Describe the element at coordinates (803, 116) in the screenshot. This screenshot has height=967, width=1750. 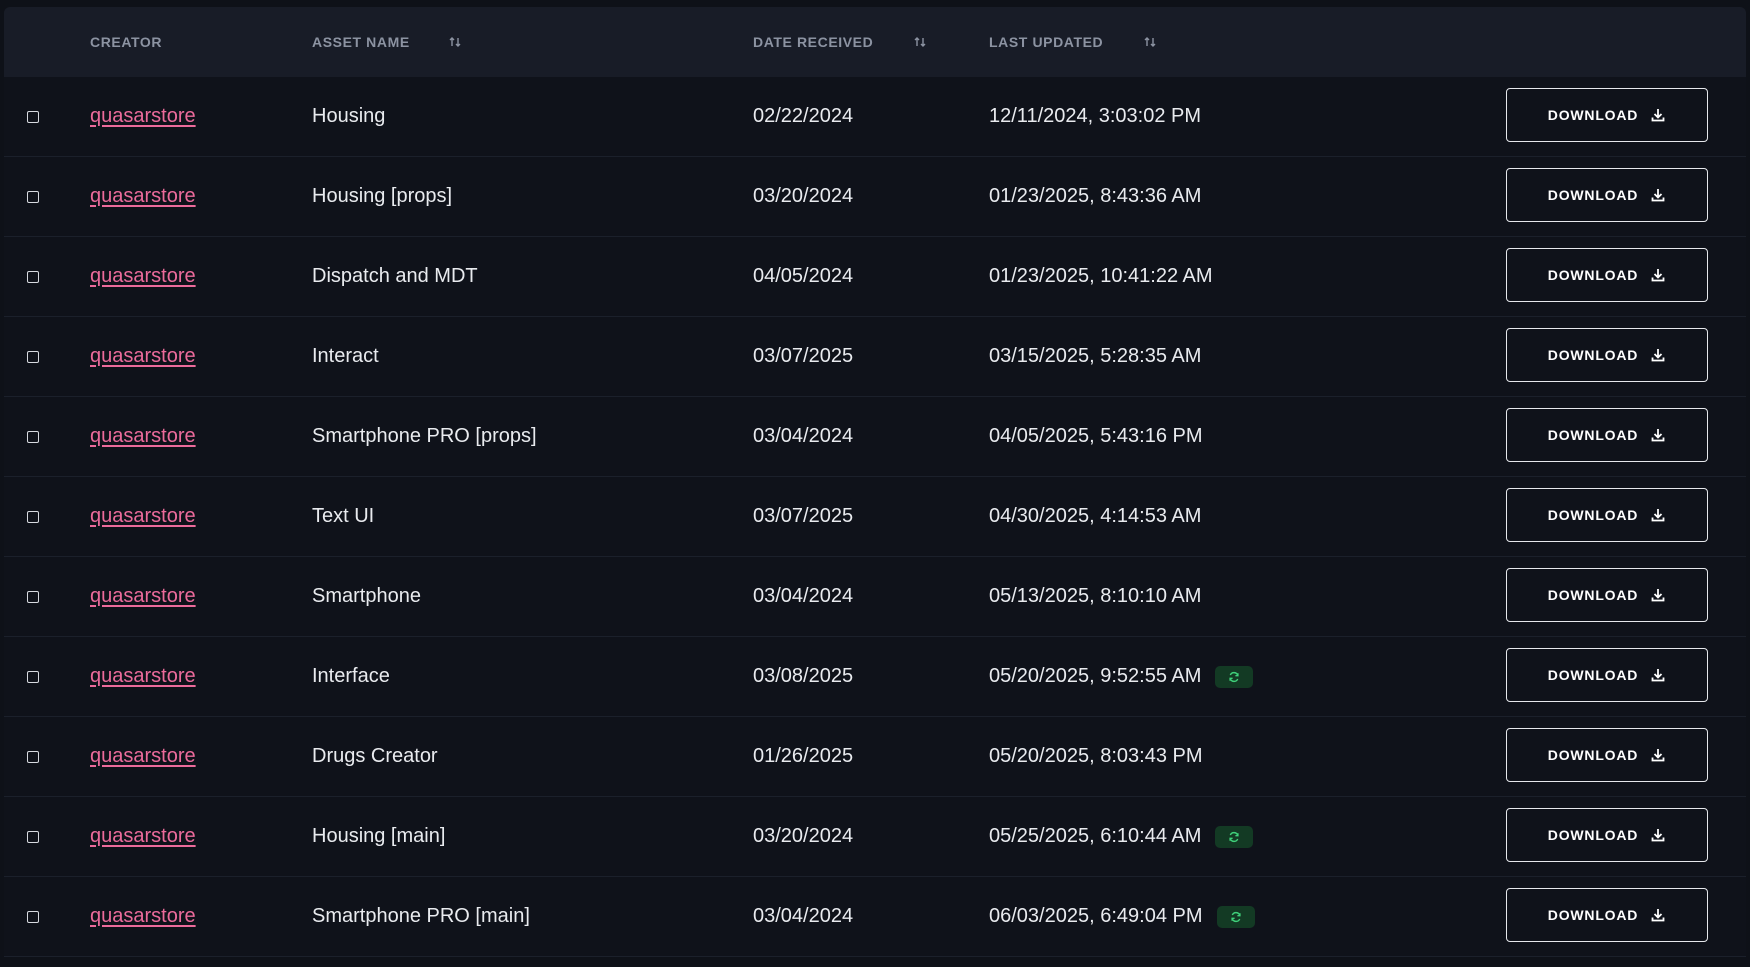
I see `date-received: 02/22/2024` at that location.